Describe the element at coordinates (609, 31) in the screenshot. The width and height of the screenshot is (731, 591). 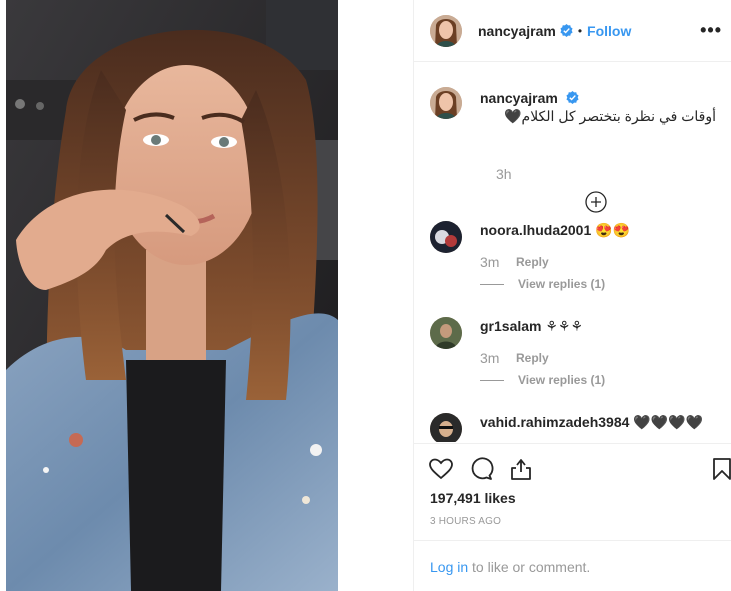
I see `follow-button: Follow` at that location.